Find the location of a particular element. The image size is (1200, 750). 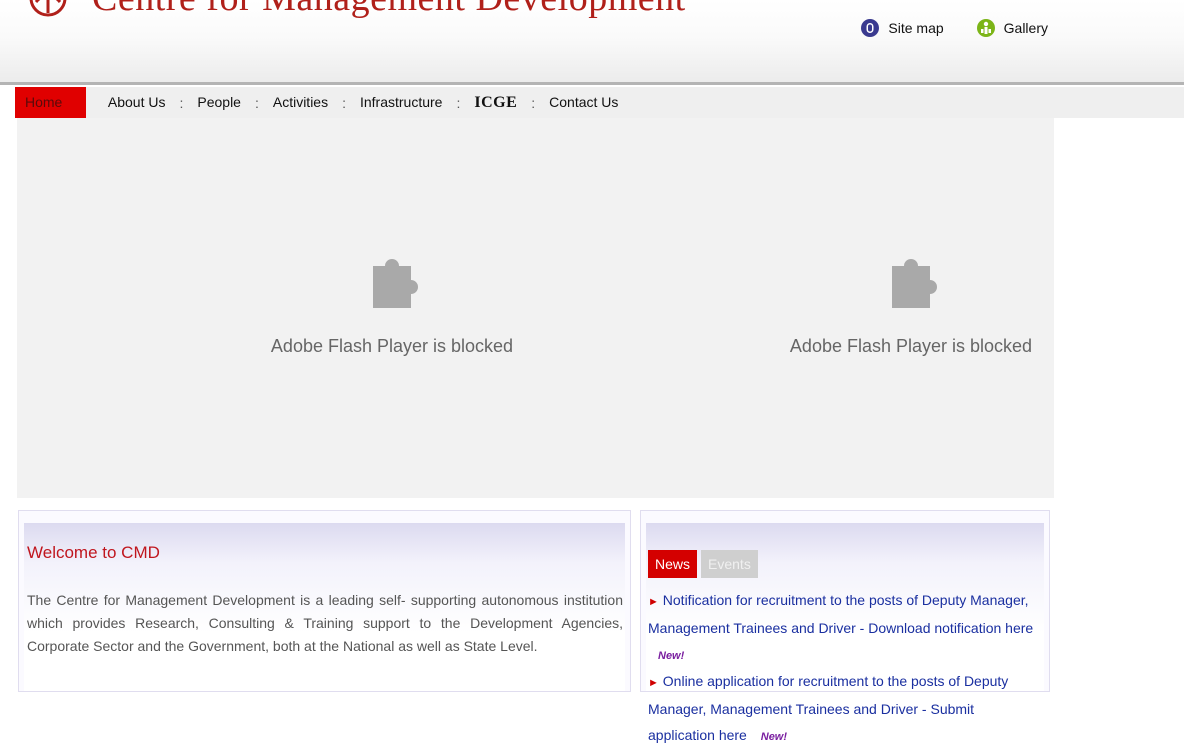

gallery-link: Gallery is located at coordinates (1012, 28).